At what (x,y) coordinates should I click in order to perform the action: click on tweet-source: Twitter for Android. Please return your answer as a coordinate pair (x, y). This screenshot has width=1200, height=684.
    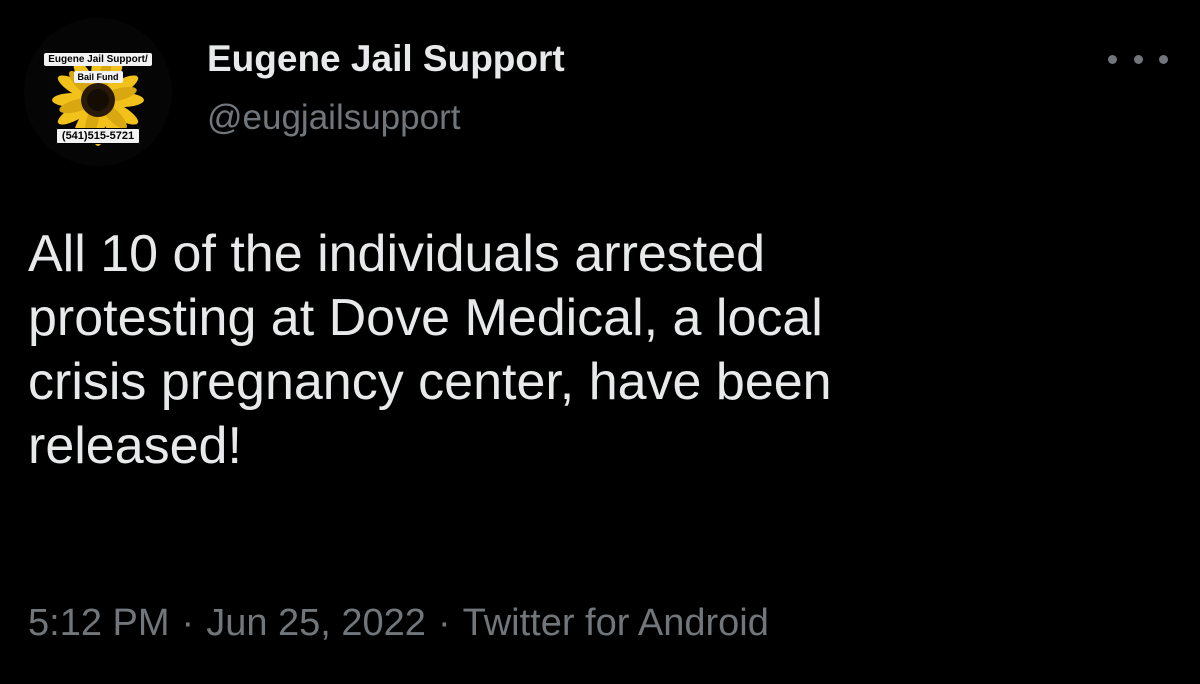
    Looking at the image, I should click on (616, 623).